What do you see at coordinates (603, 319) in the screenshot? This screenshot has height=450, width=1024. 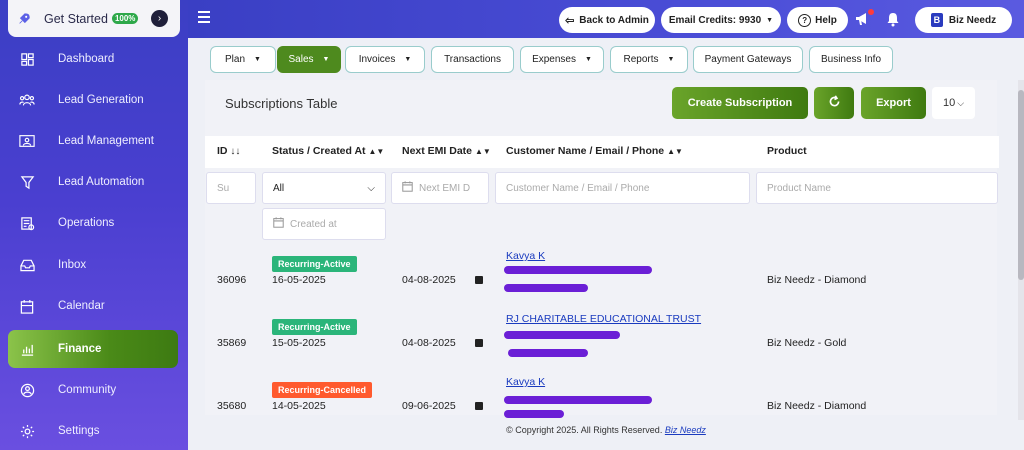 I see `customer-name-link: RJ CHARITABLE EDUCATIONAL TRUST` at bounding box center [603, 319].